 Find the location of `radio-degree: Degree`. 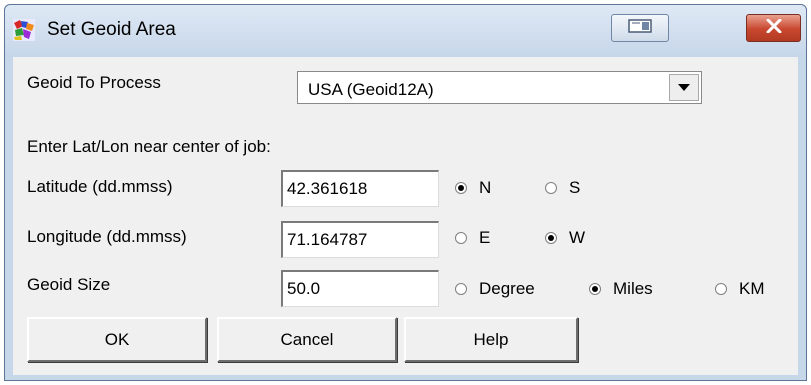

radio-degree: Degree is located at coordinates (495, 289).